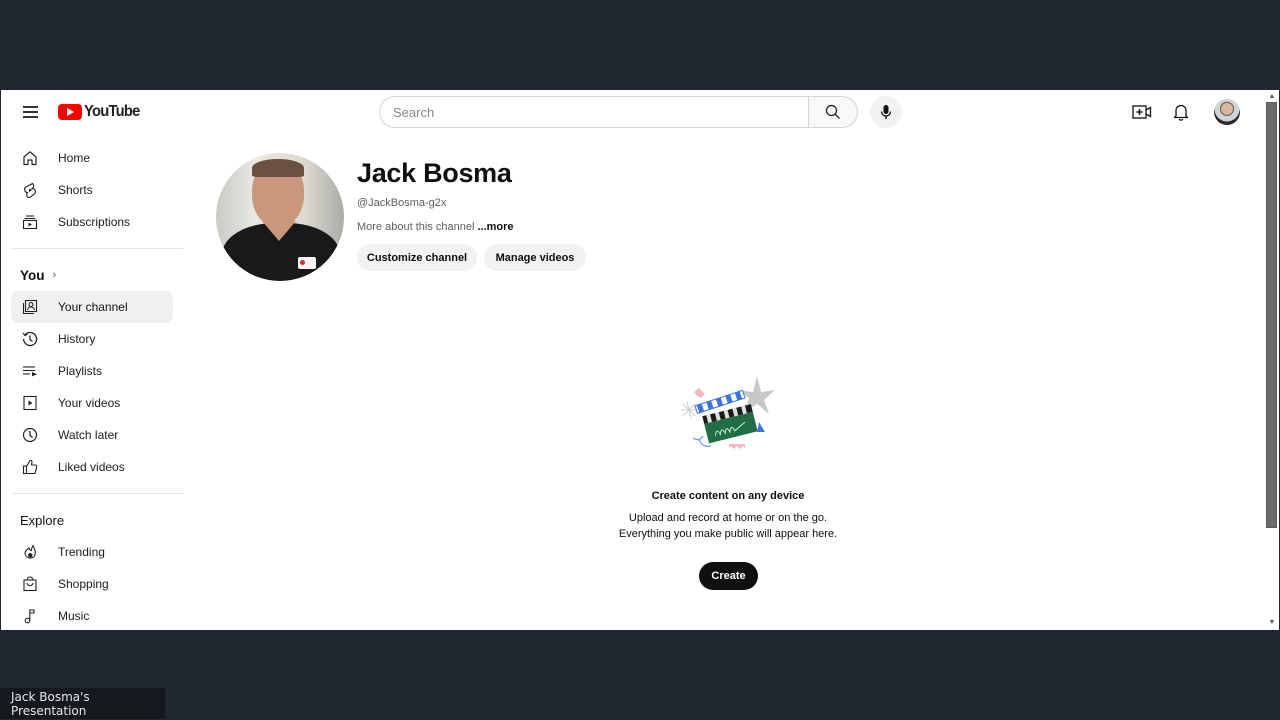 This screenshot has width=1280, height=720. What do you see at coordinates (30, 371) in the screenshot?
I see `playlists-icon` at bounding box center [30, 371].